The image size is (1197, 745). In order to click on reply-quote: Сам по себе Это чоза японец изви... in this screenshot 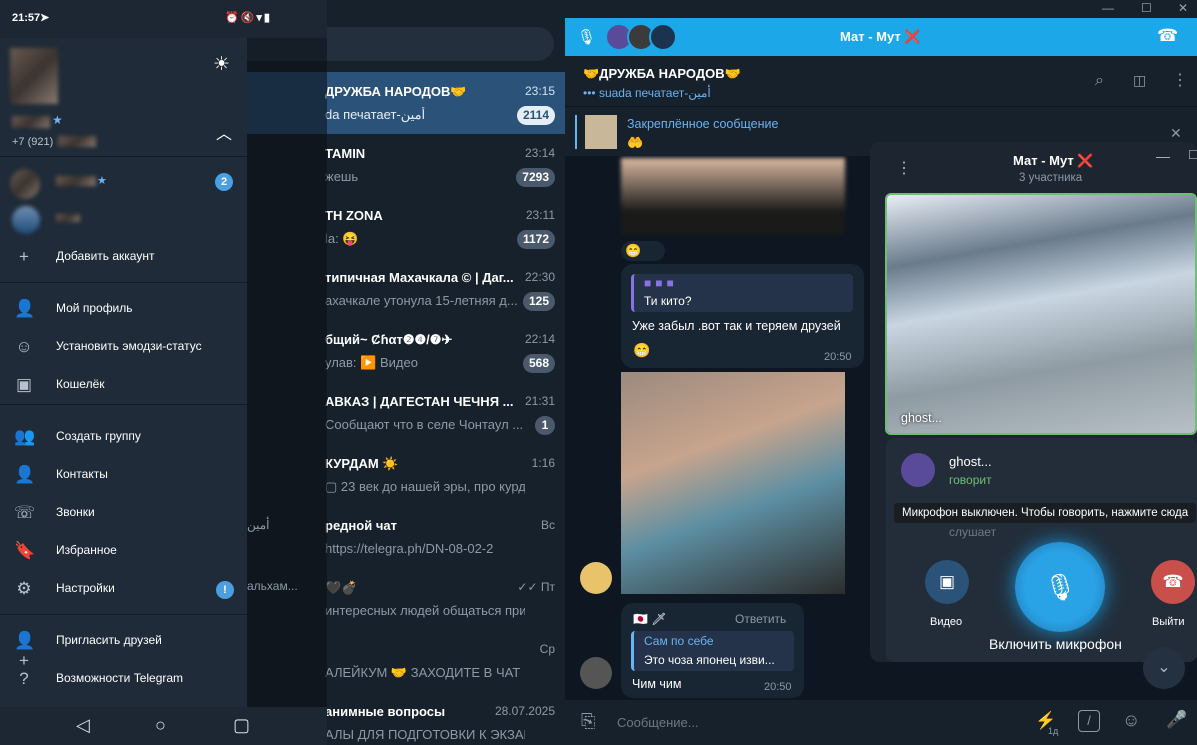, I will do `click(712, 651)`.